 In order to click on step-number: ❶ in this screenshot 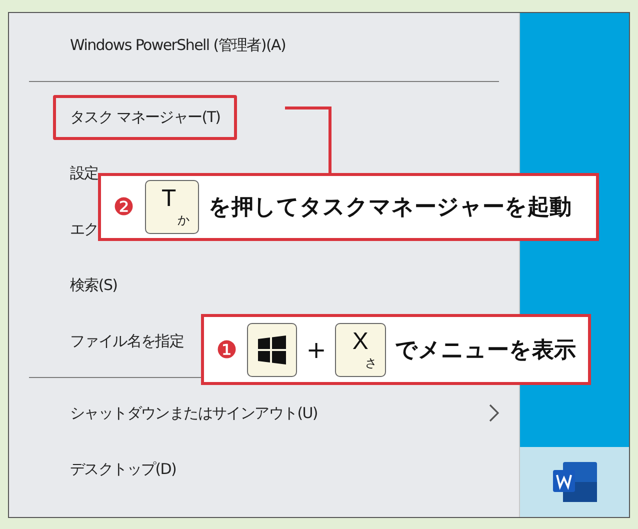, I will do `click(227, 350)`.